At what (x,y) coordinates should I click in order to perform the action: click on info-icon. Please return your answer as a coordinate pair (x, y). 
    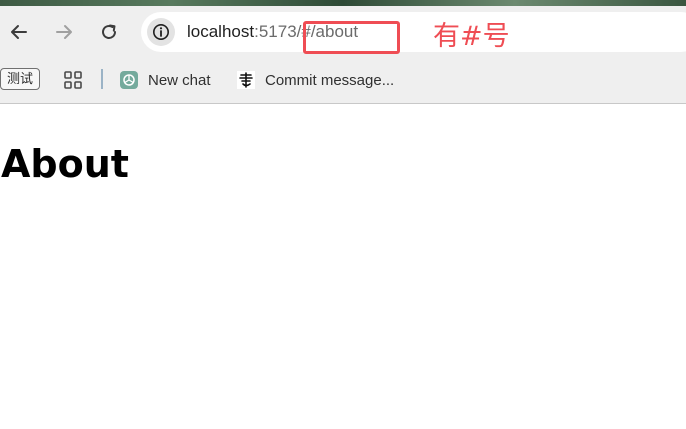
    Looking at the image, I should click on (161, 32).